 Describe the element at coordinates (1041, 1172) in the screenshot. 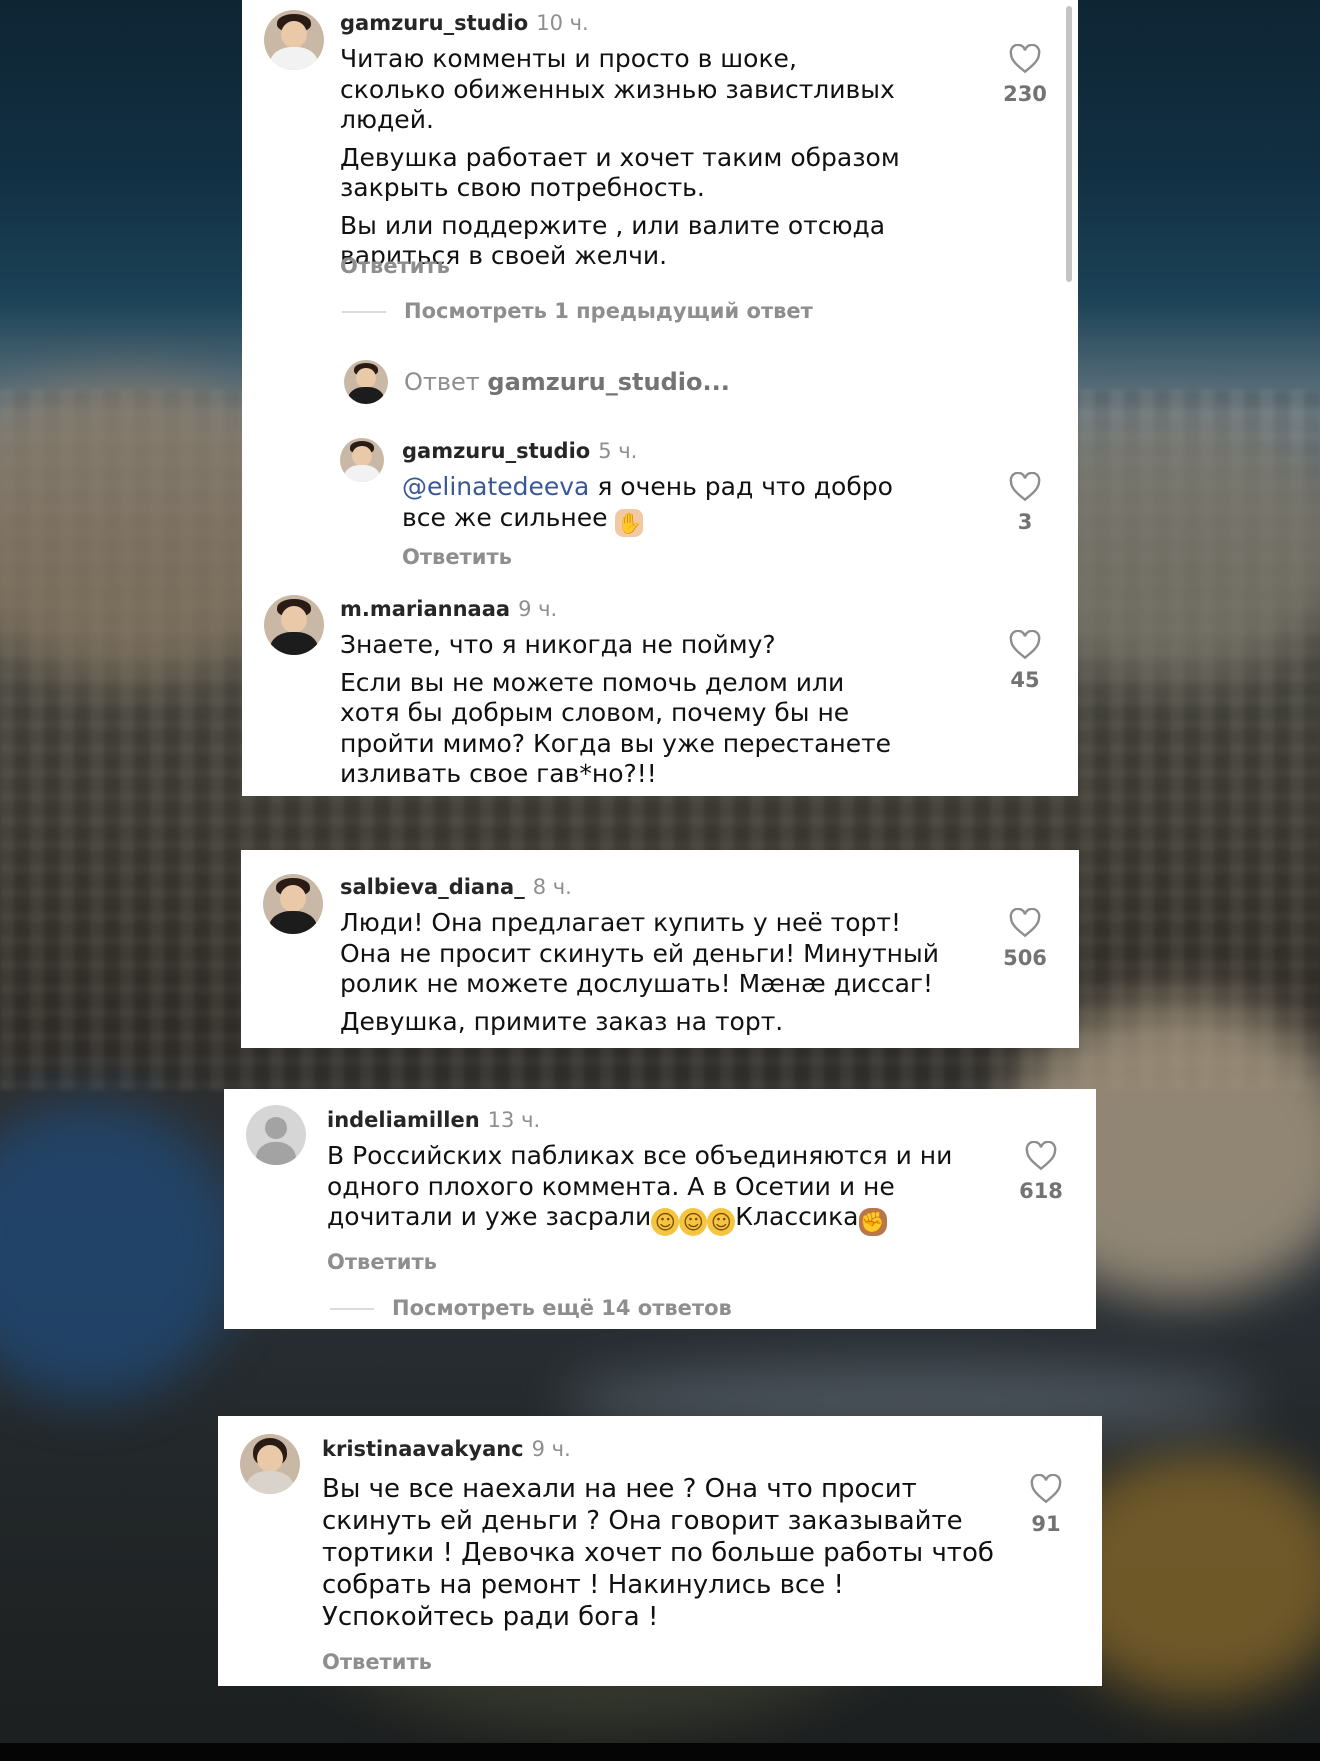

I see `like-button: 618` at that location.